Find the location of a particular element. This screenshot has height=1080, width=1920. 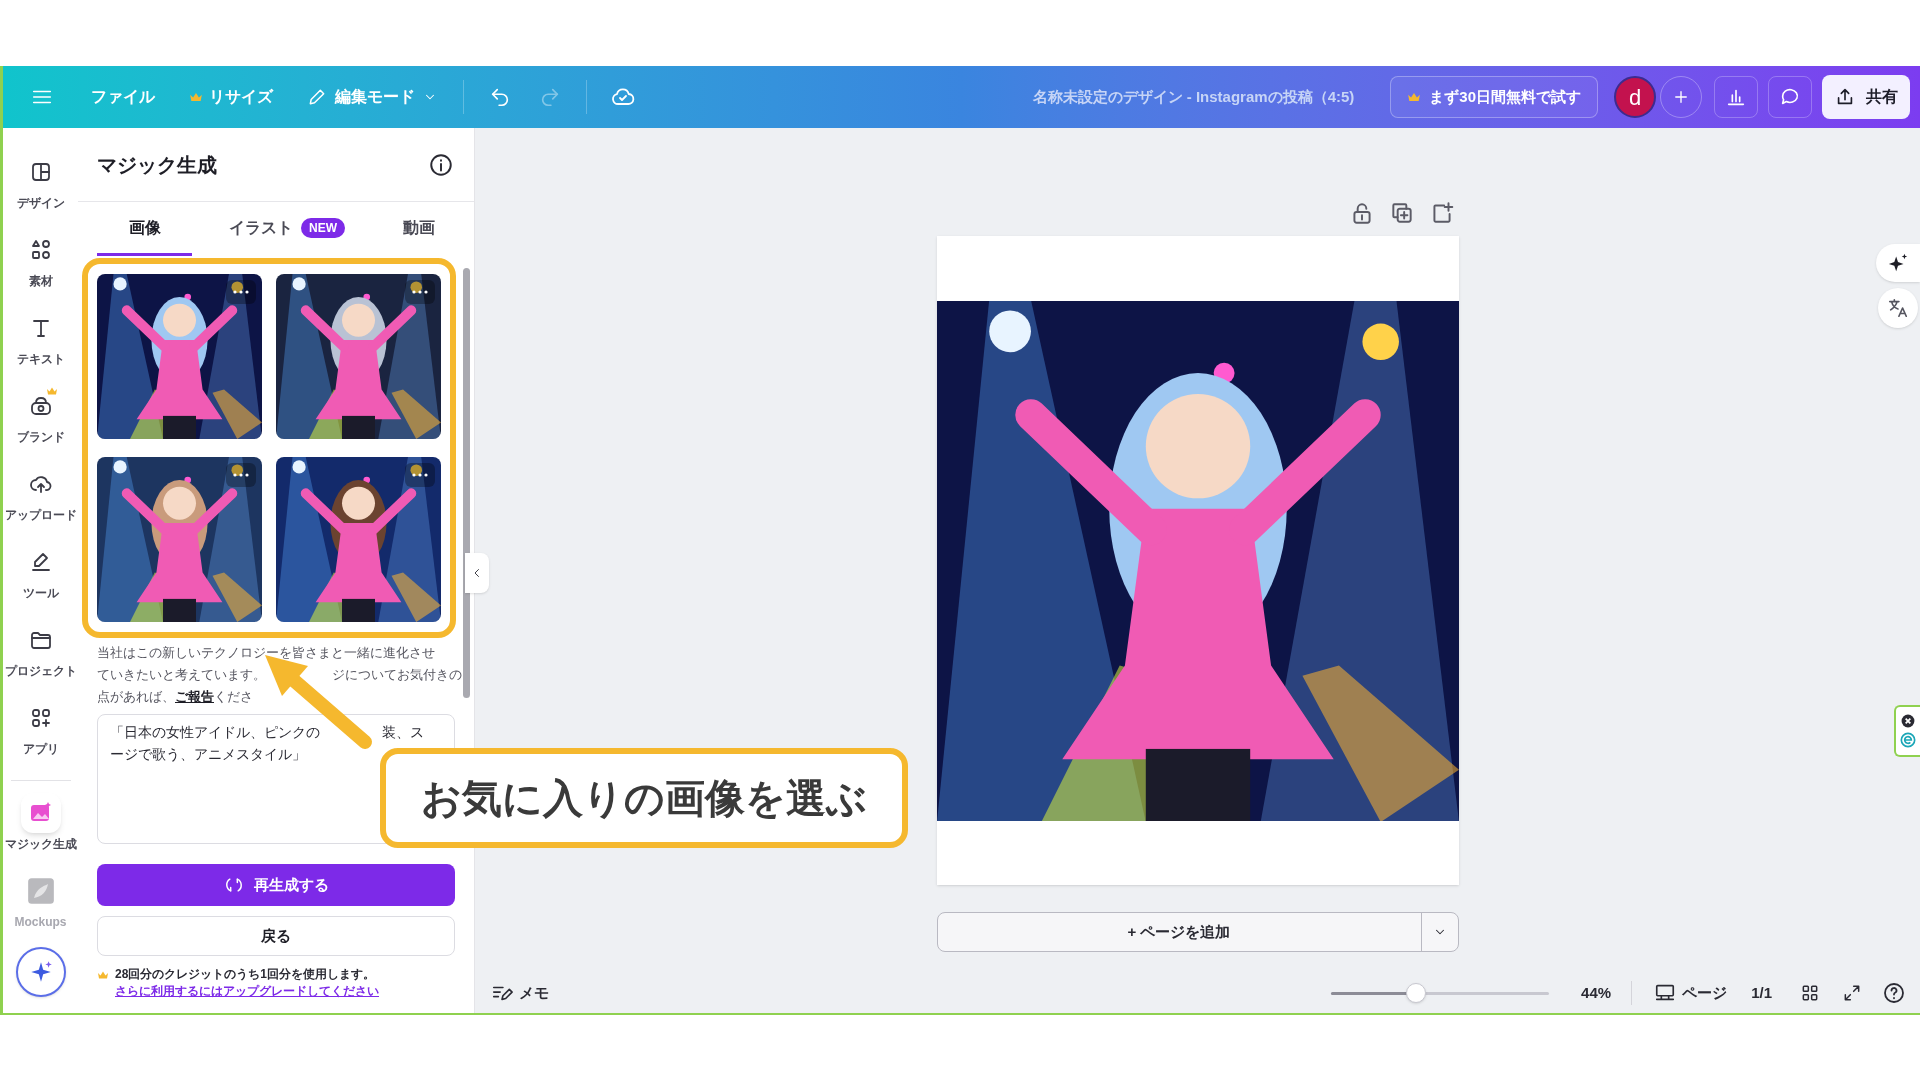

scrollbar is located at coordinates (466, 483).